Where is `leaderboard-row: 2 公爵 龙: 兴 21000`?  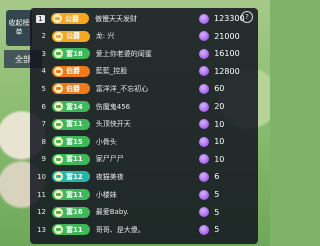
leaderboard-row: 2 公爵 龙: 兴 21000 is located at coordinates (144, 36).